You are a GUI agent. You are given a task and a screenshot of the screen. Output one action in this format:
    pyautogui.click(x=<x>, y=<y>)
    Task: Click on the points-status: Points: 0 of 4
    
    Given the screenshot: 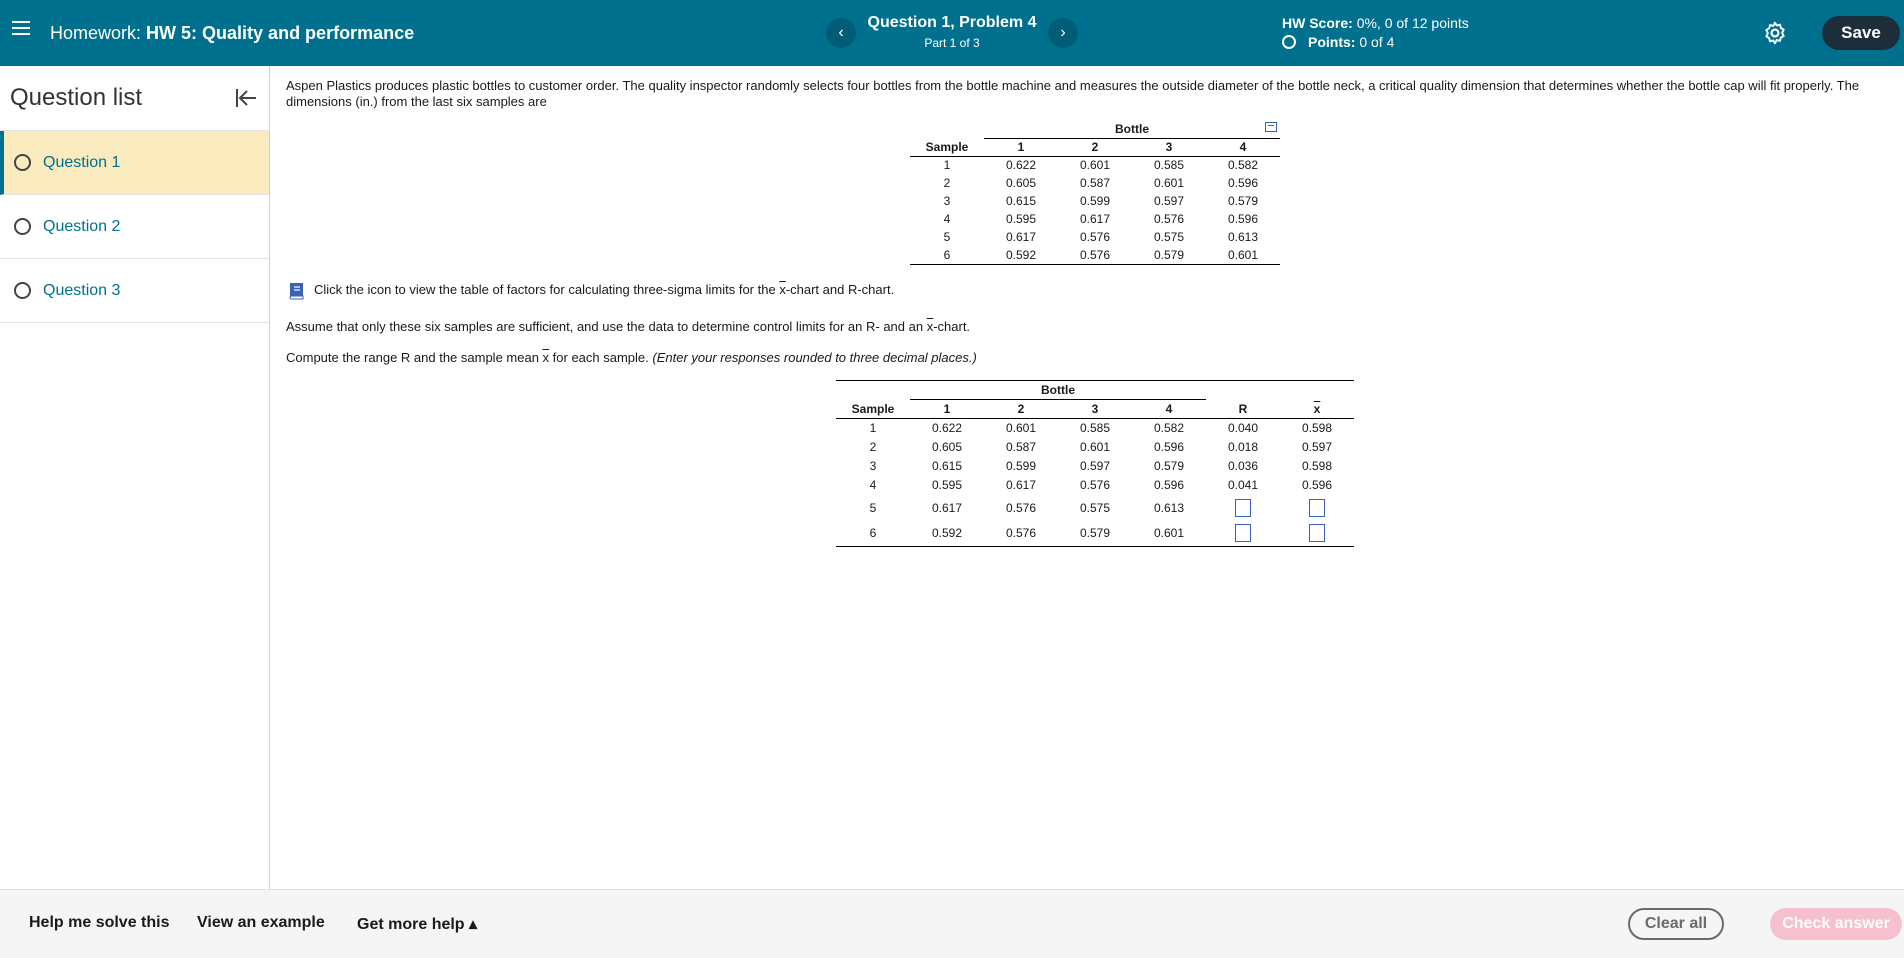 What is the action you would take?
    pyautogui.click(x=1338, y=42)
    